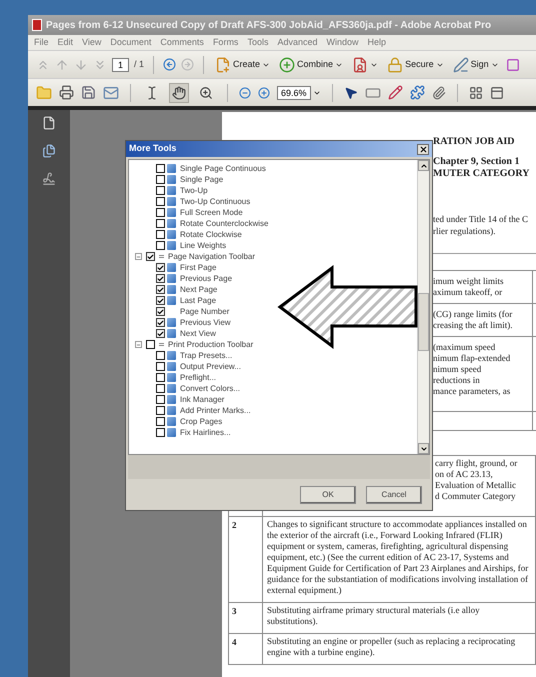  What do you see at coordinates (178, 421) in the screenshot?
I see `tool-list-item: Crop Pages` at bounding box center [178, 421].